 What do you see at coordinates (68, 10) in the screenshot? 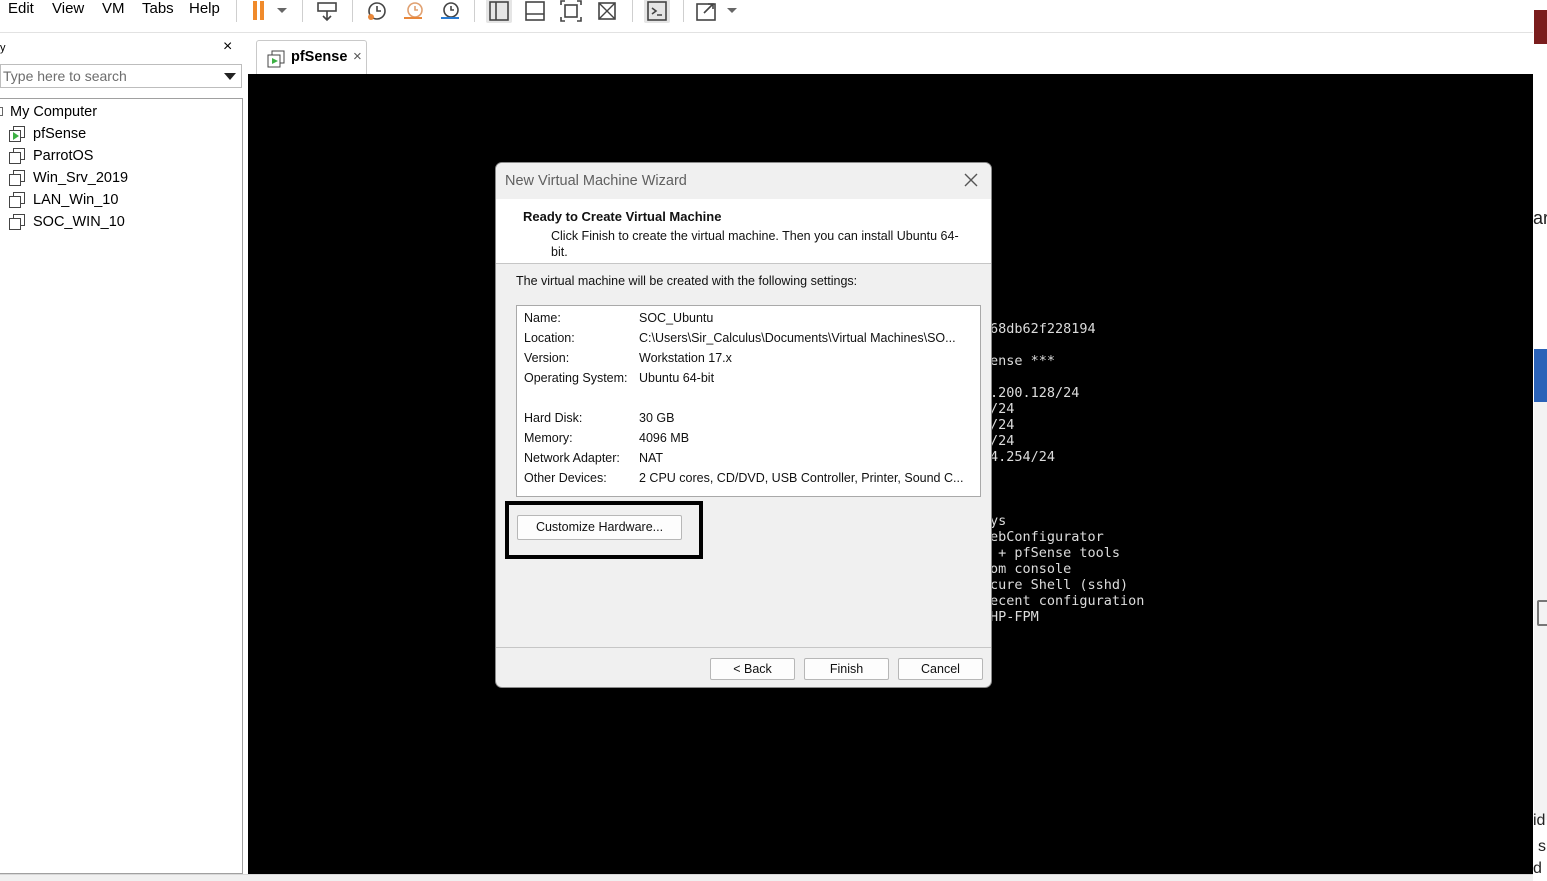
I see `menu-view: View` at bounding box center [68, 10].